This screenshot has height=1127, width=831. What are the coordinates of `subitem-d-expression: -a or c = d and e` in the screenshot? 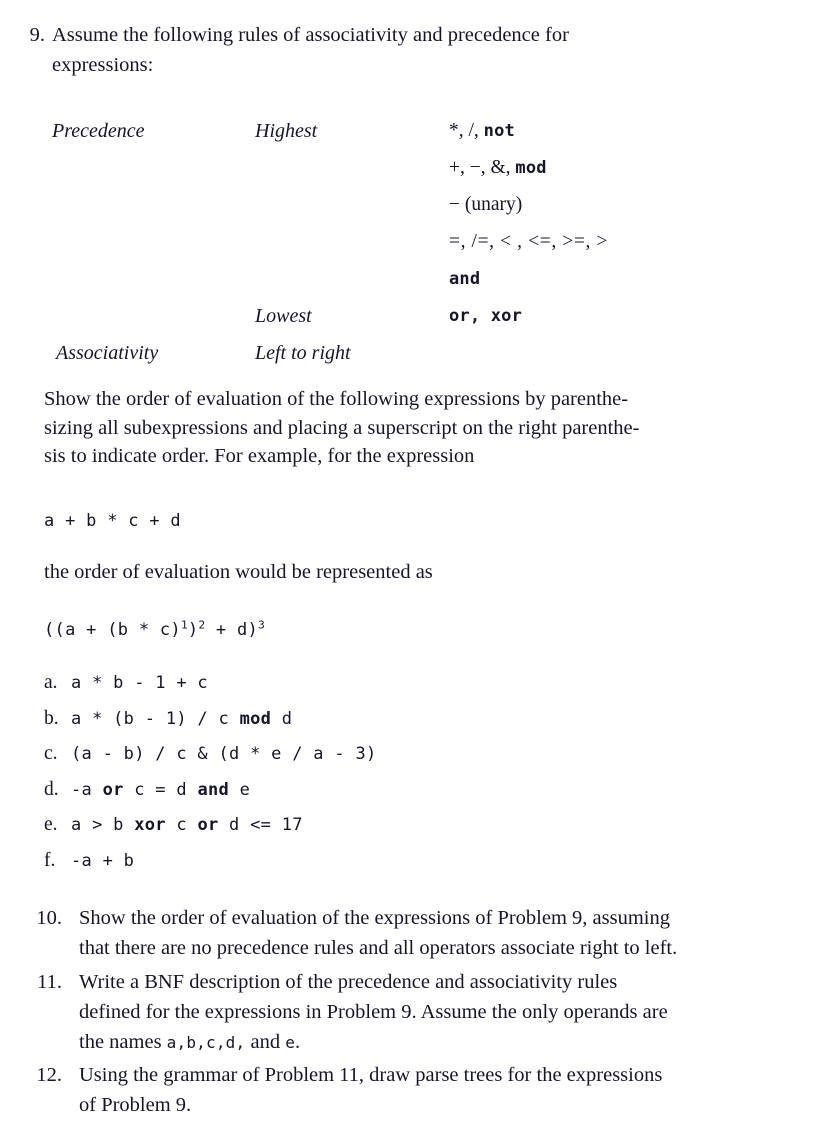 It's located at (160, 790).